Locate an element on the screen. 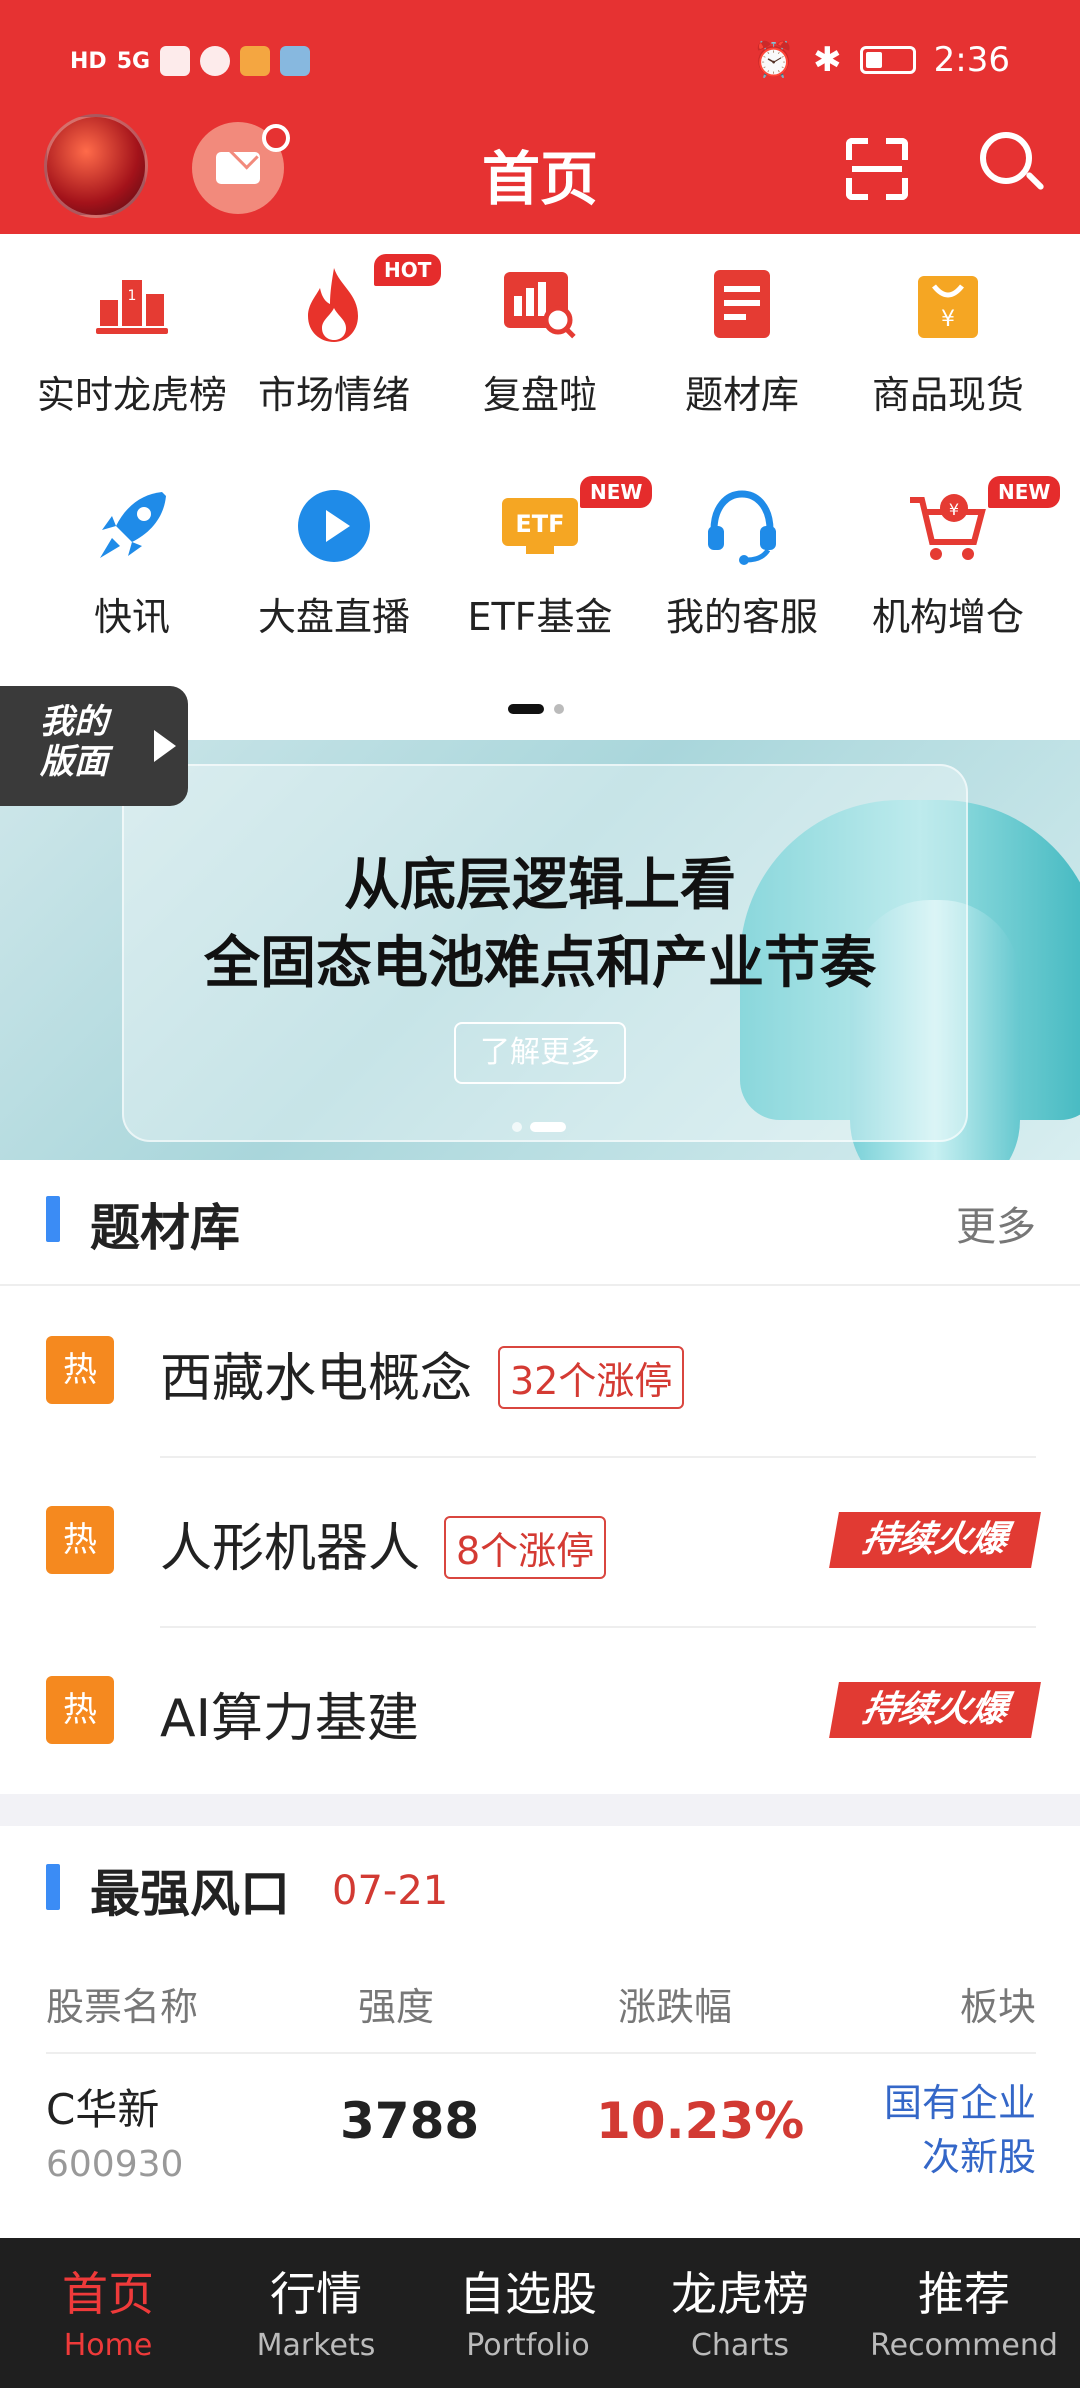 This screenshot has height=2388, width=1080. grid-page-indicator is located at coordinates (536, 709).